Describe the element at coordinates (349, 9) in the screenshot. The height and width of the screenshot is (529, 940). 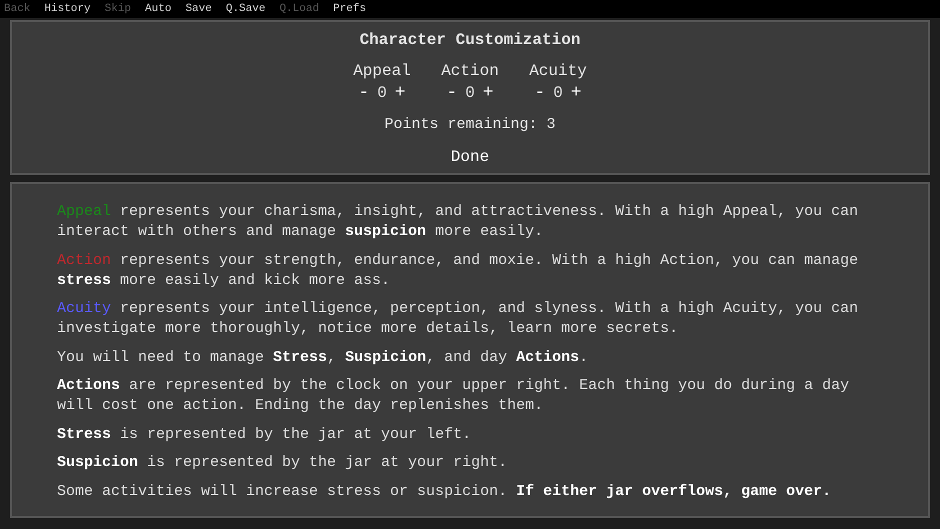
I see `menu-item: Prefs` at that location.